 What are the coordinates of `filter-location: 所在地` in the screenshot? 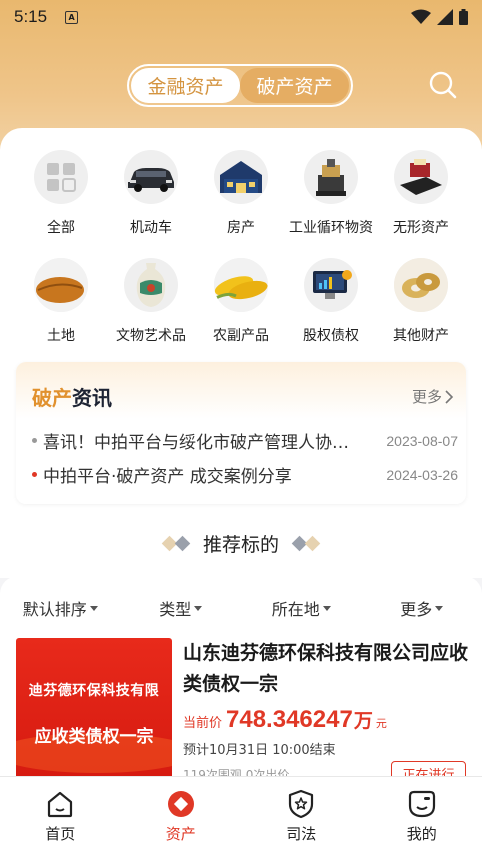 It's located at (301, 608).